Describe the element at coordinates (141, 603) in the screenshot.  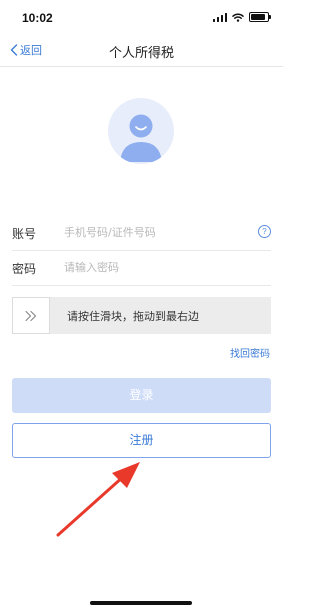
I see `home-indicator` at that location.